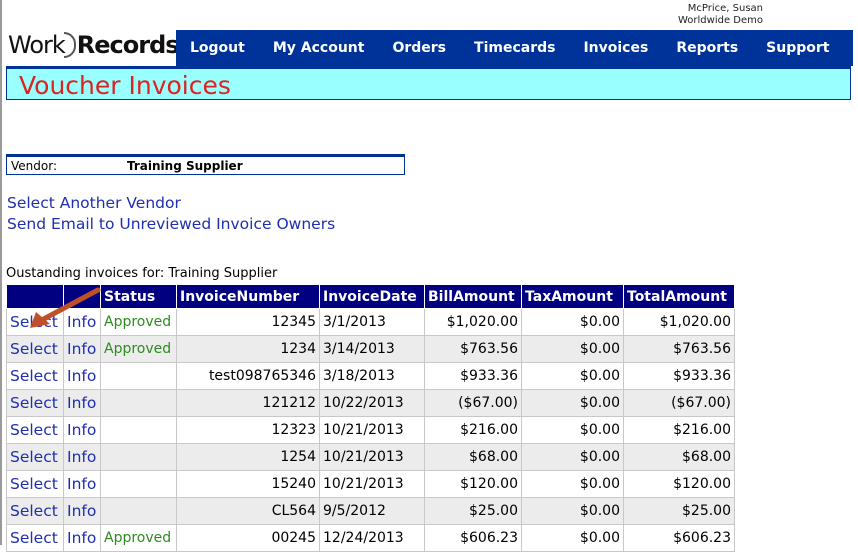 The width and height of the screenshot is (858, 552). Describe the element at coordinates (94, 203) in the screenshot. I see `select-another-vendor-link: Select Another Vendor` at that location.